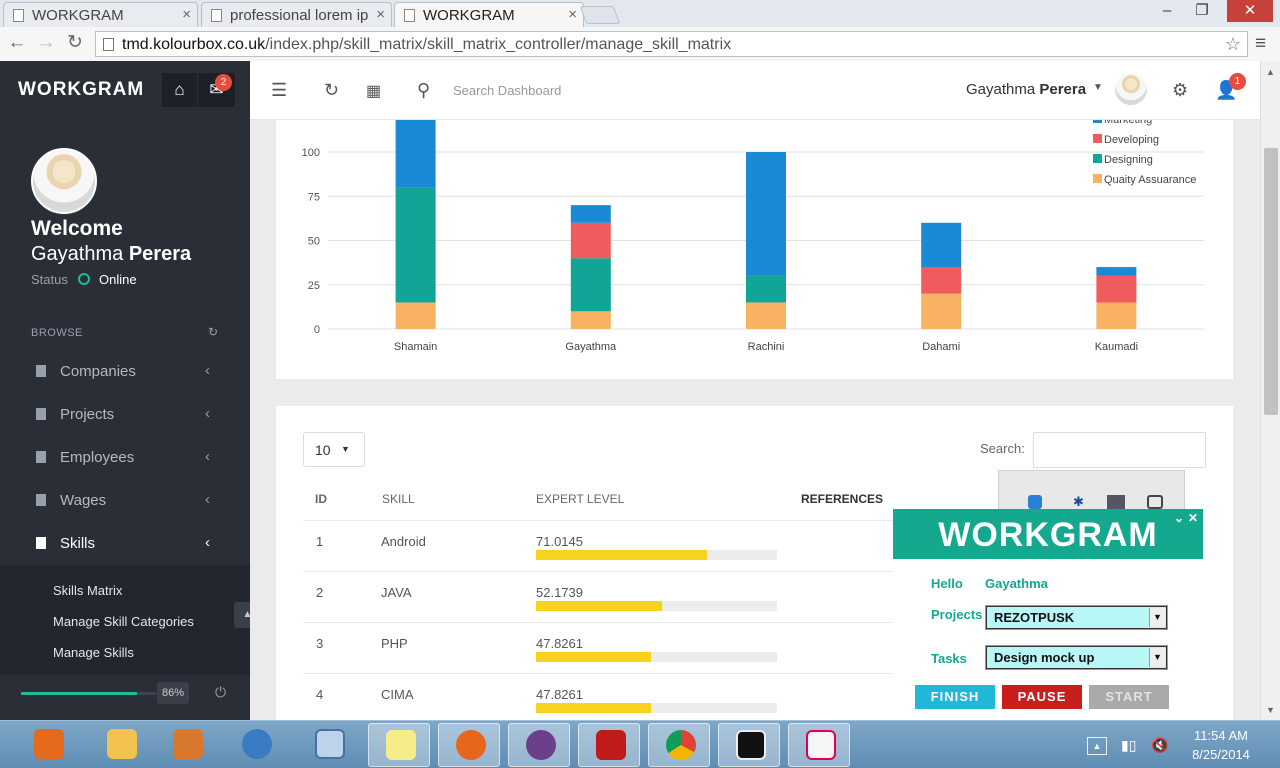 This screenshot has height=768, width=1280. I want to click on table-search-input, so click(1119, 450).